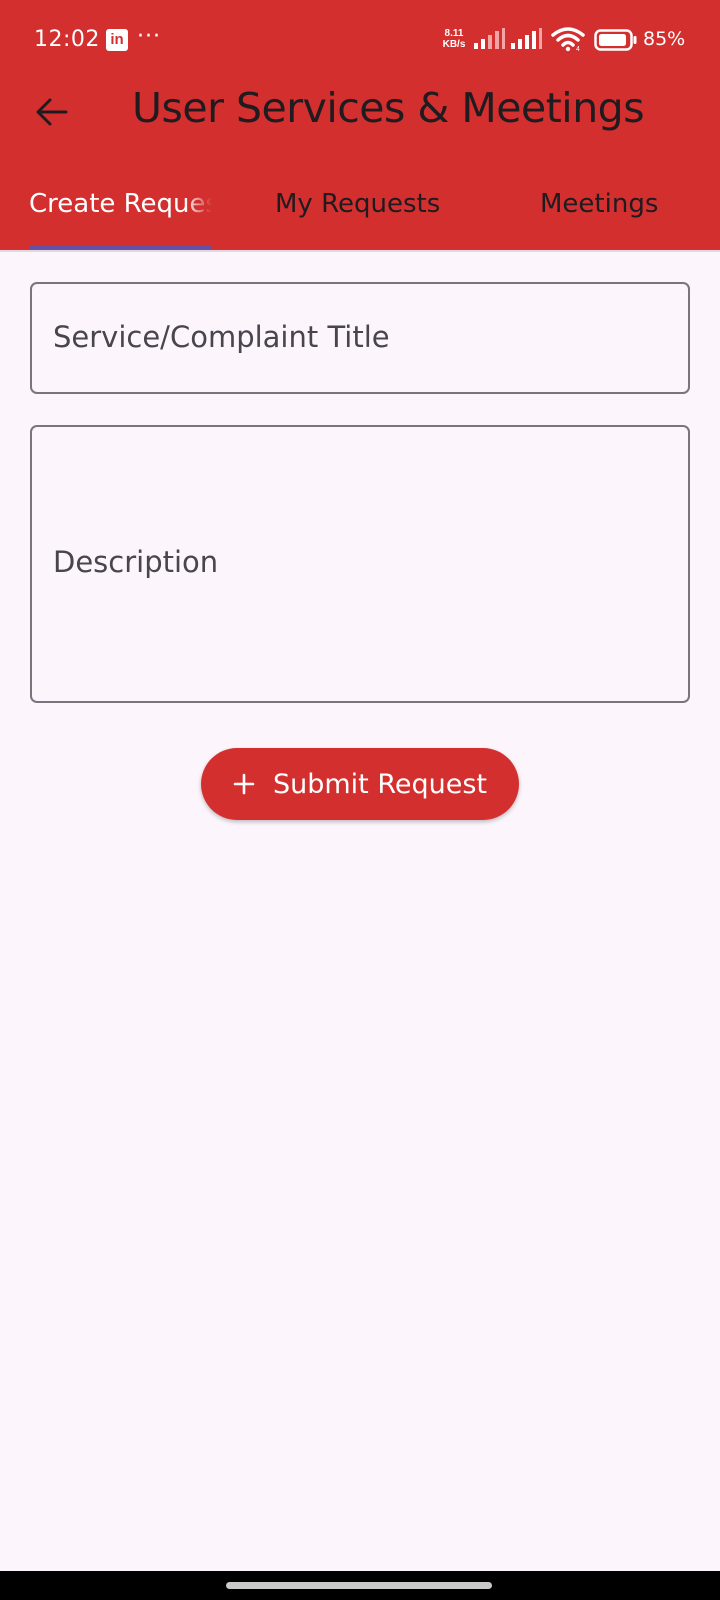 This screenshot has height=1600, width=720. What do you see at coordinates (380, 784) in the screenshot?
I see `submit-request-label: Submit Request` at bounding box center [380, 784].